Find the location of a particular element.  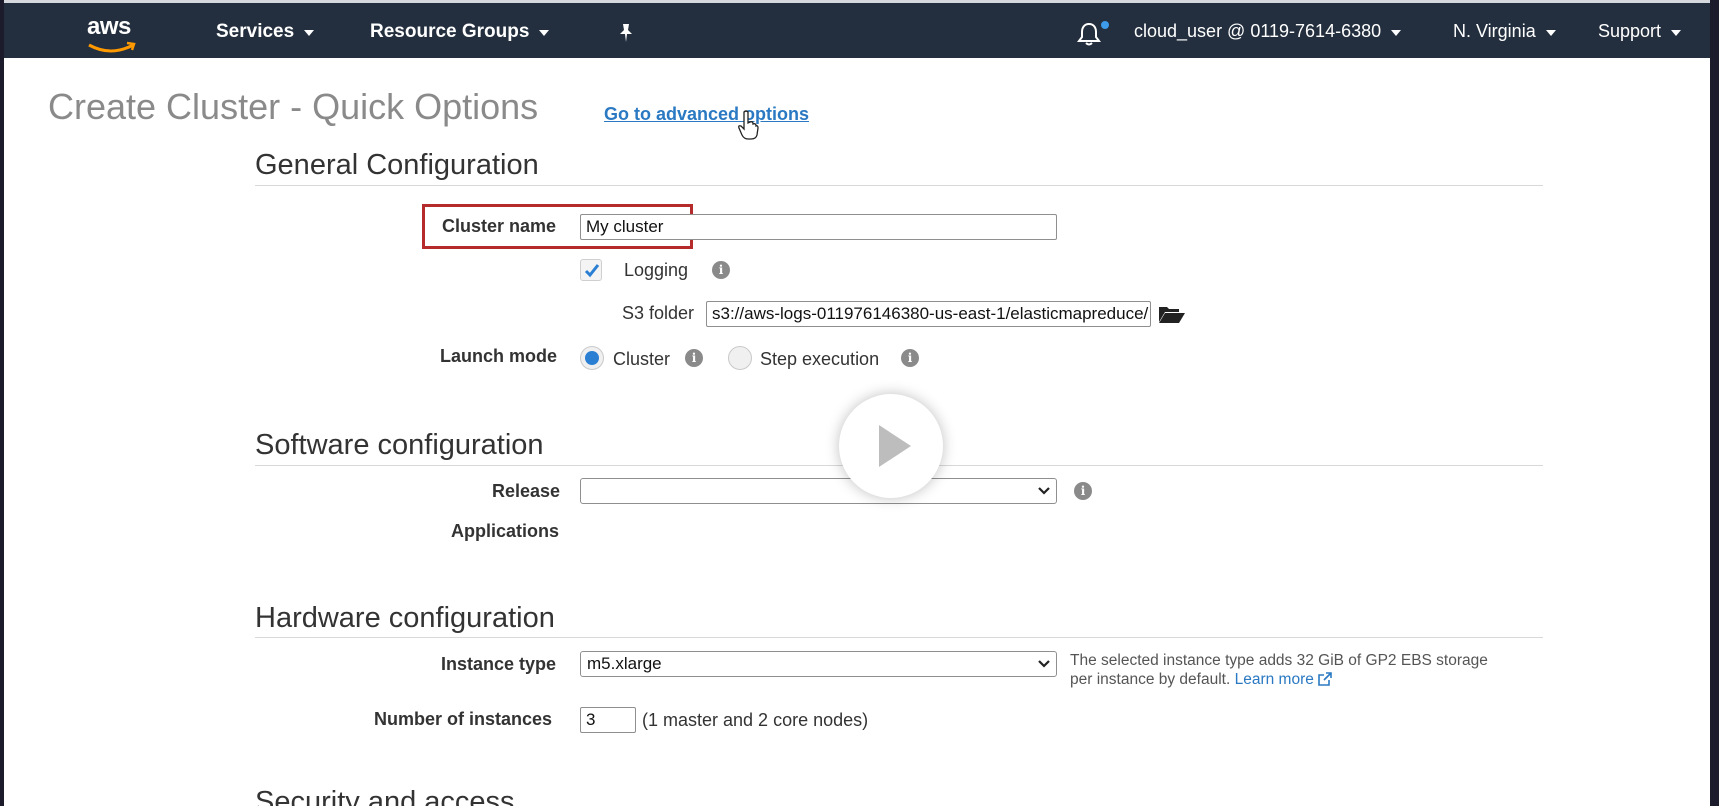

external-link-icon is located at coordinates (1325, 679).